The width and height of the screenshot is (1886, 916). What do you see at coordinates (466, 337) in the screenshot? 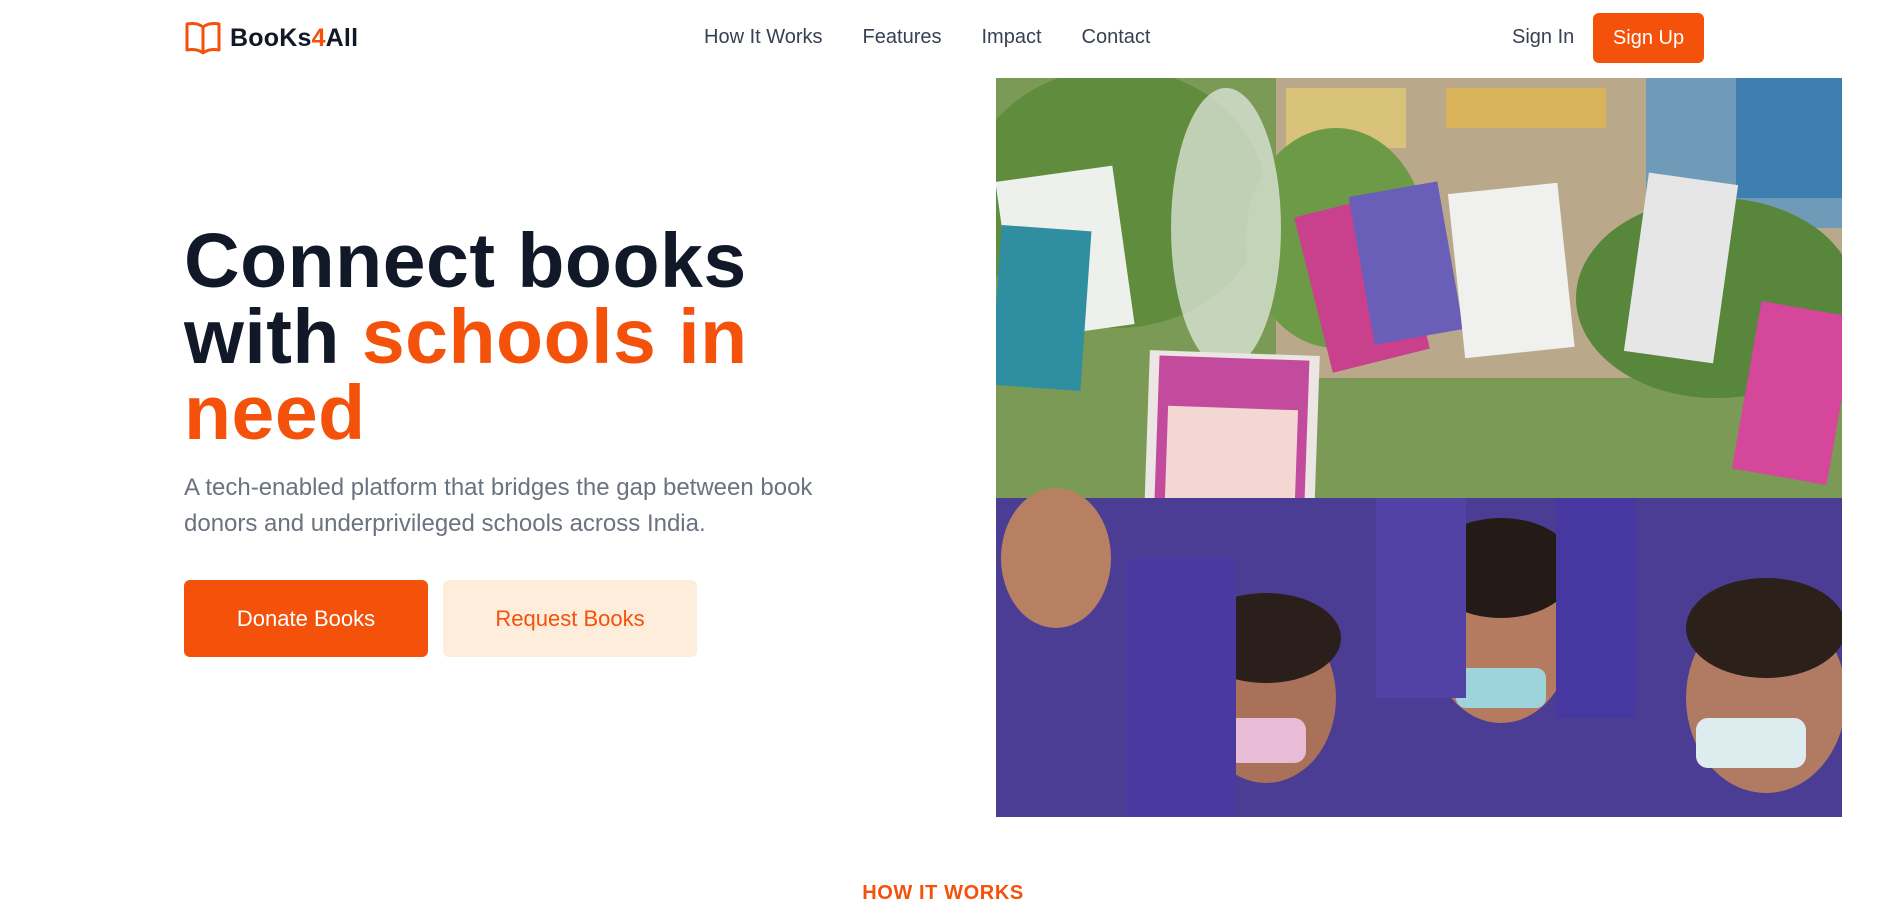
I see `hero-title: Connect books with schools in need` at bounding box center [466, 337].